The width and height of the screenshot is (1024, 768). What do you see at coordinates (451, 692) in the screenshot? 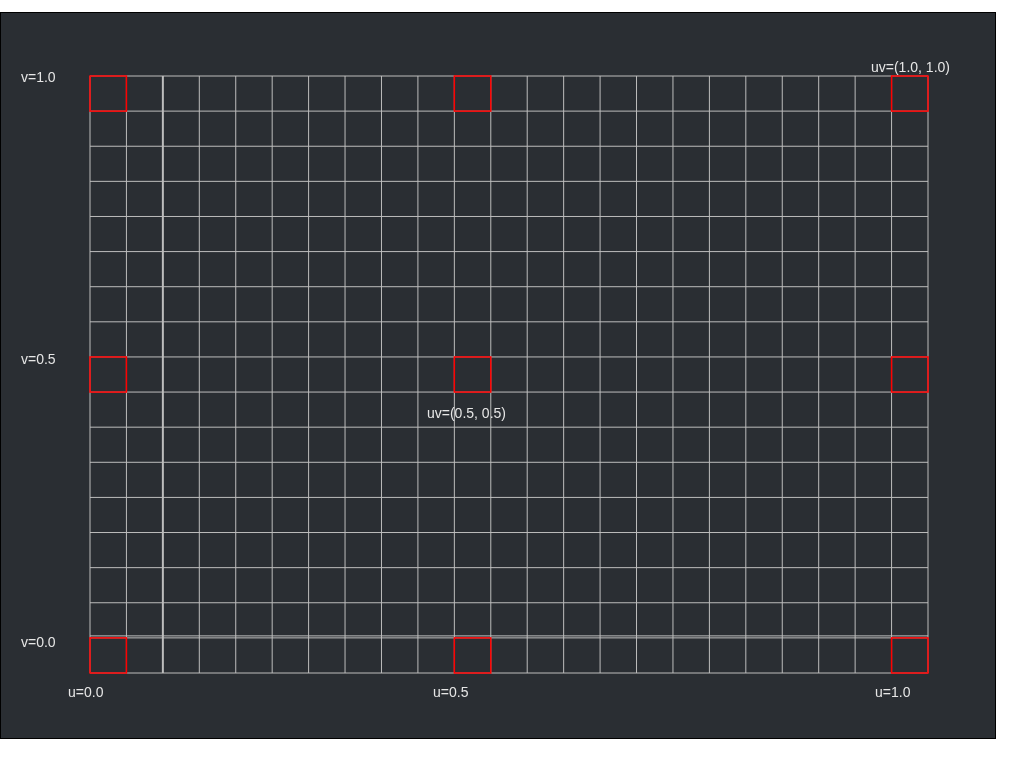
I see `uv-label: u=0.5` at bounding box center [451, 692].